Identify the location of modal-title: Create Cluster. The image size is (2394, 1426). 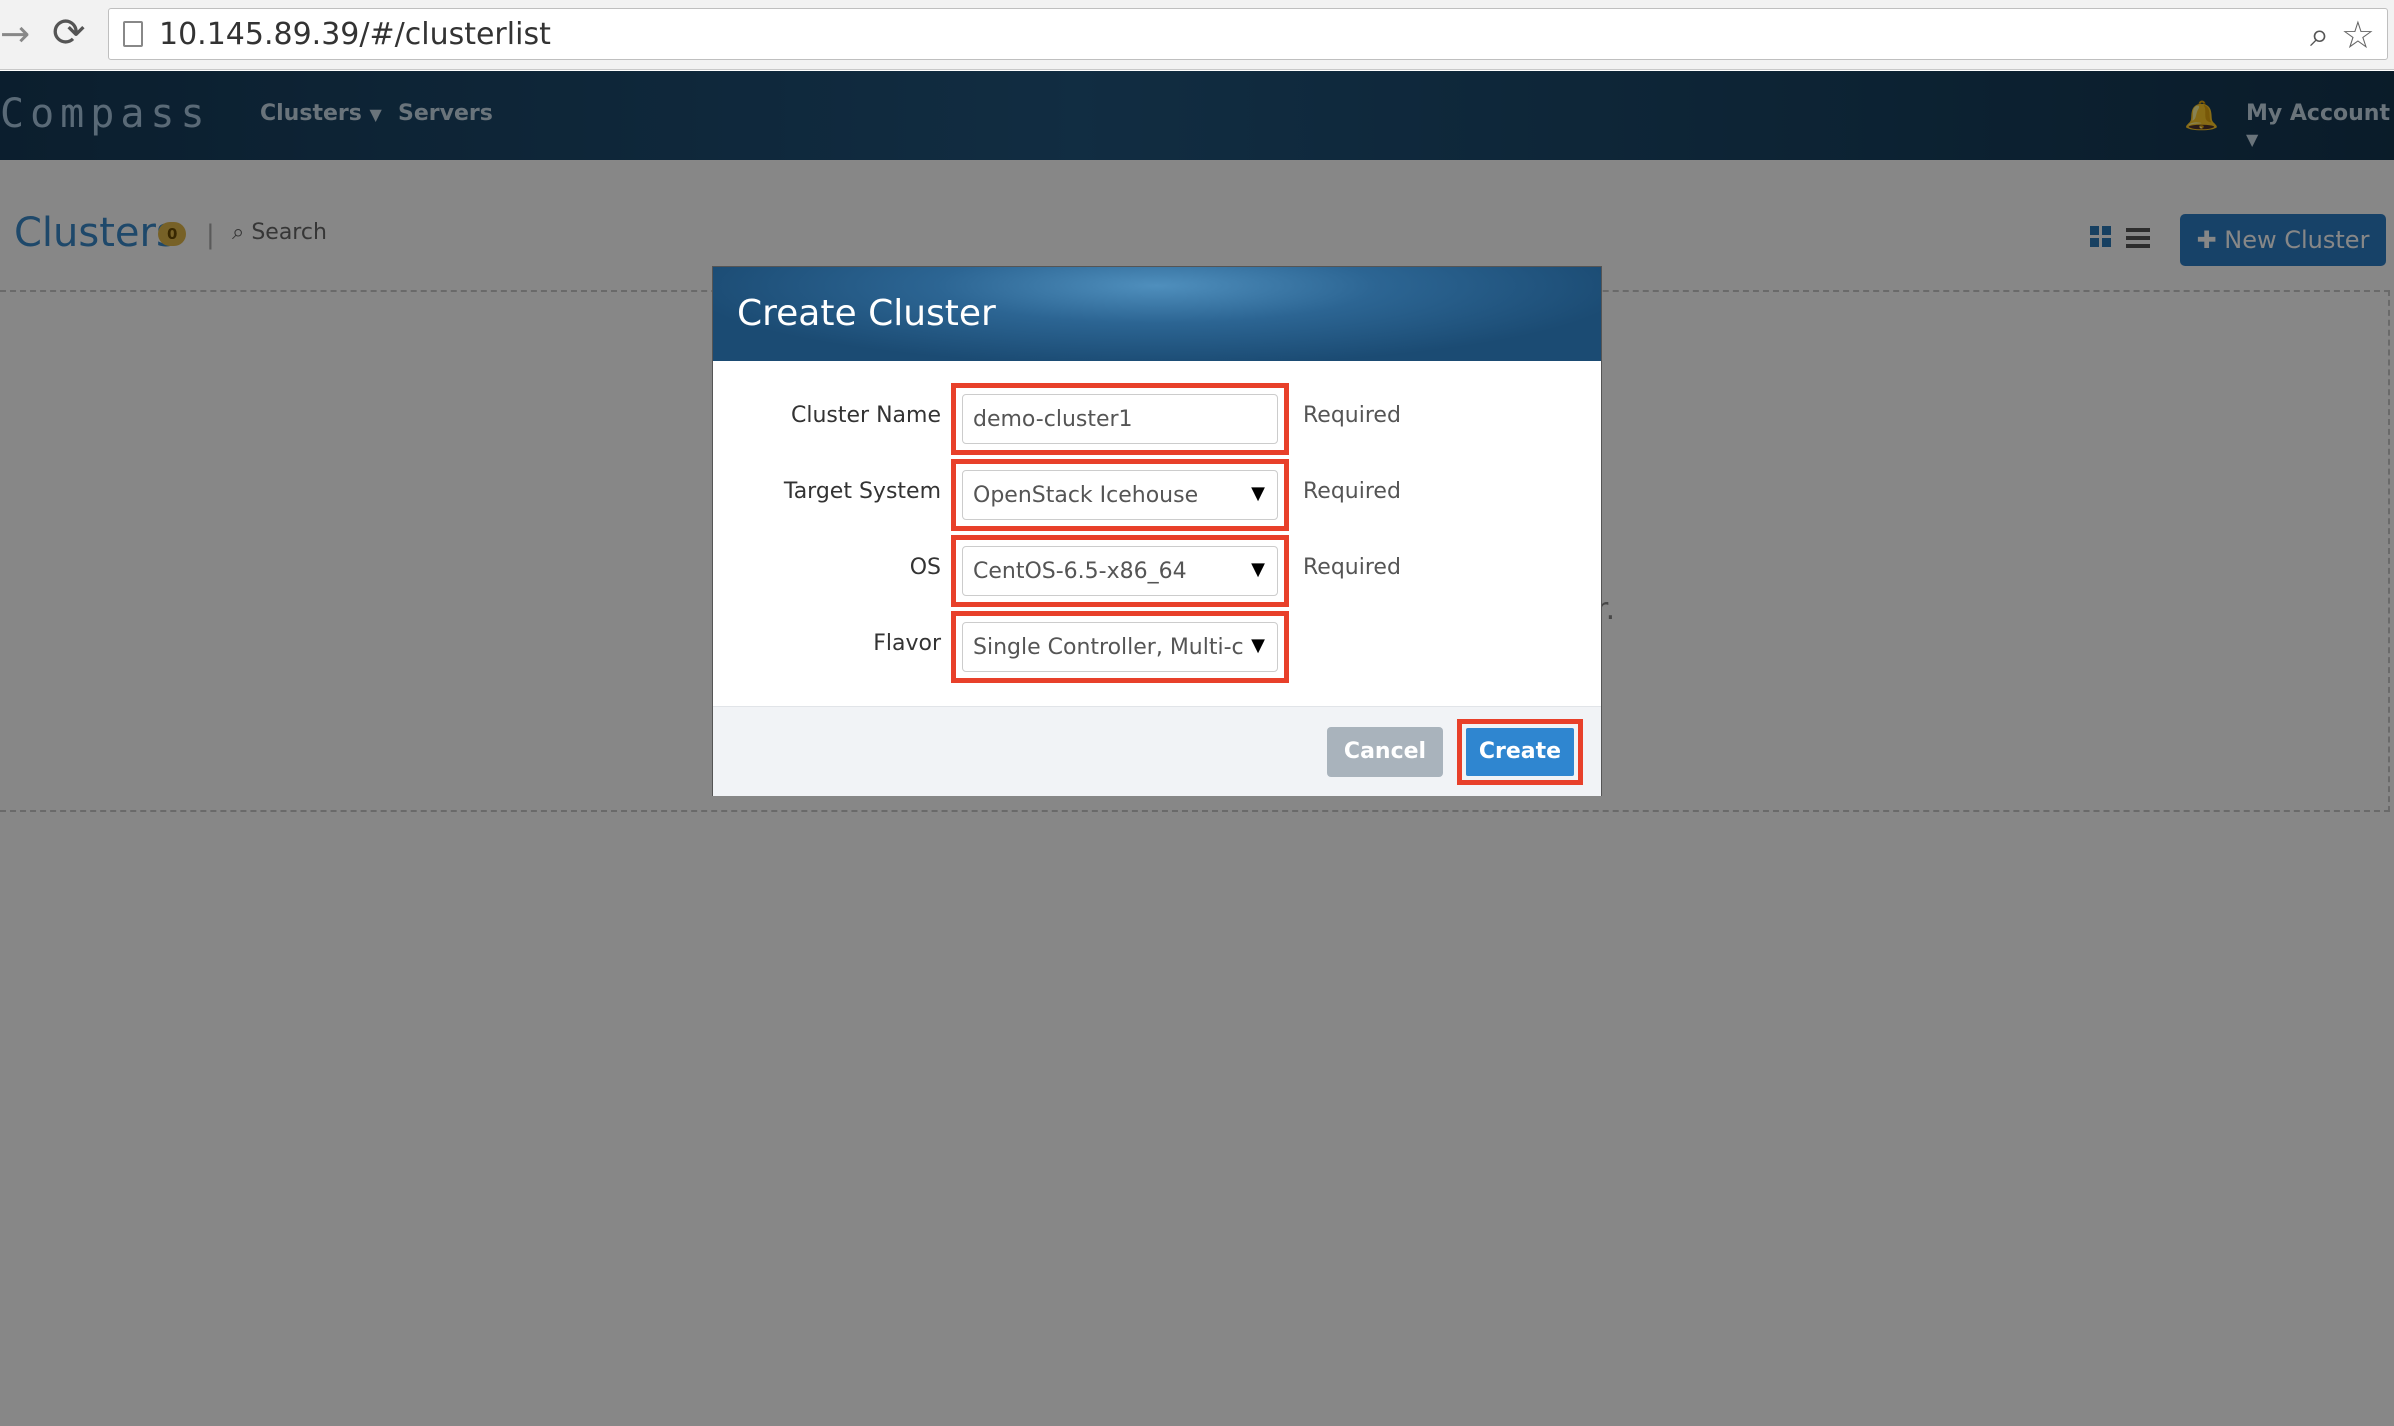
(866, 313).